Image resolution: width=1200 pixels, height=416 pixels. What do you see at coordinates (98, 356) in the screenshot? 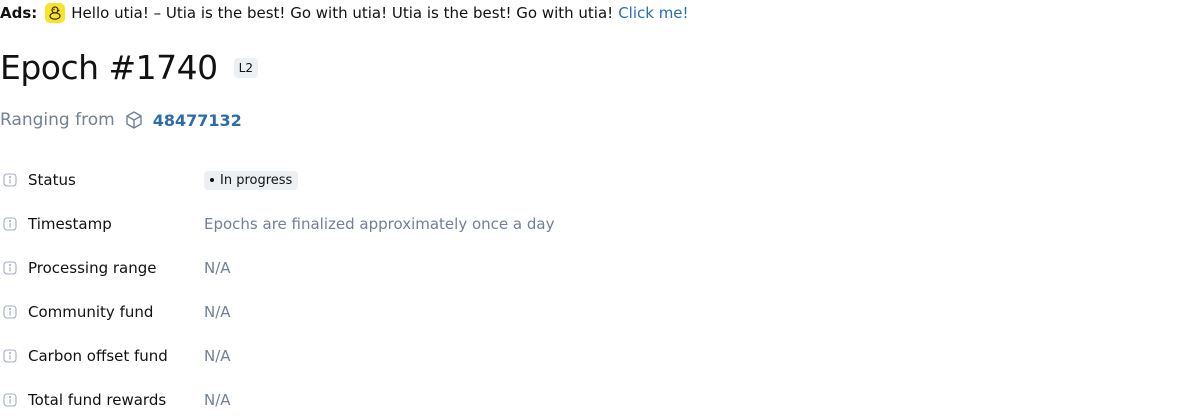
I see `carbon-offset-fund-label: Carbon offset fund` at bounding box center [98, 356].